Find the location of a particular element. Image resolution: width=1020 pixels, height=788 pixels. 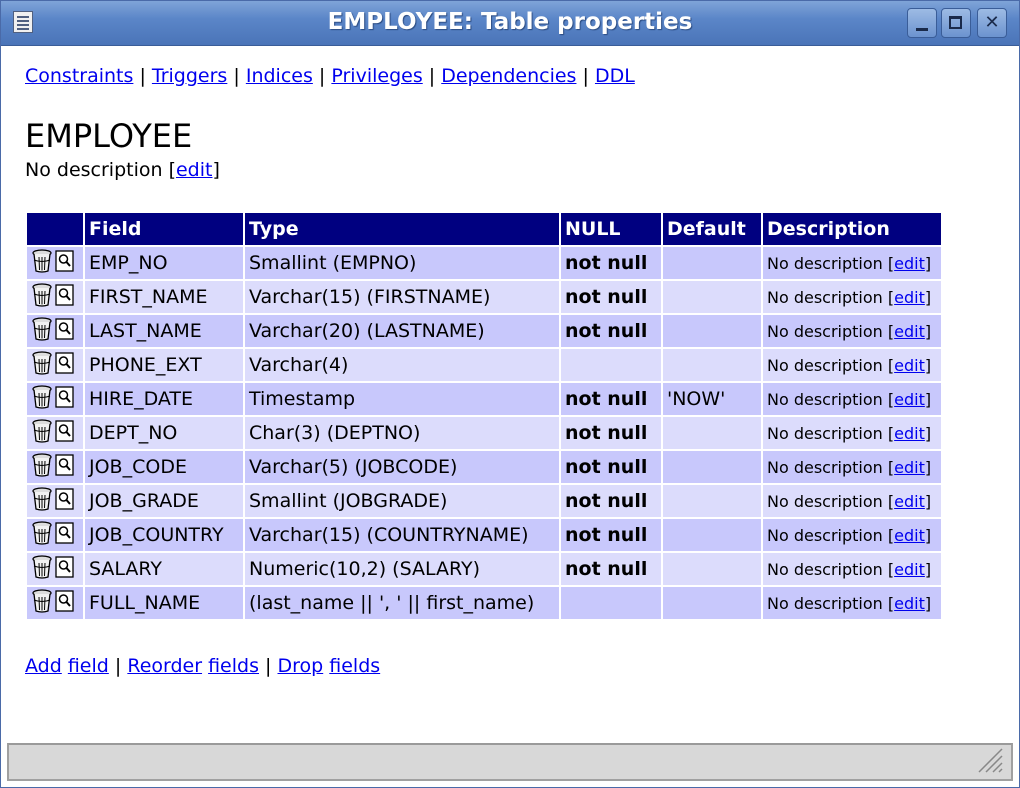

field-type-cell: (last_name || ', ' || first_name) is located at coordinates (402, 603).